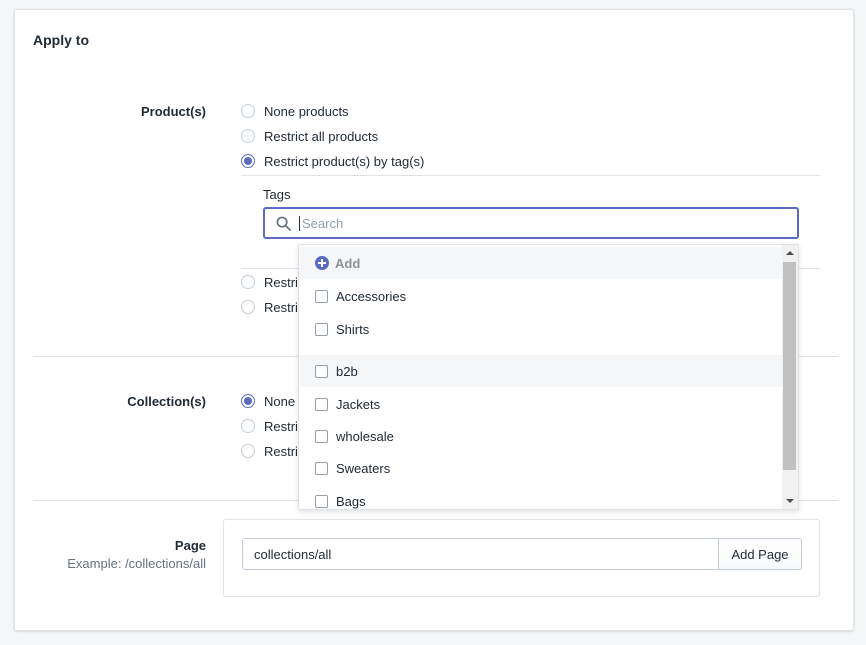 This screenshot has width=866, height=645. Describe the element at coordinates (790, 253) in the screenshot. I see `scroll-up-arrow-icon` at that location.